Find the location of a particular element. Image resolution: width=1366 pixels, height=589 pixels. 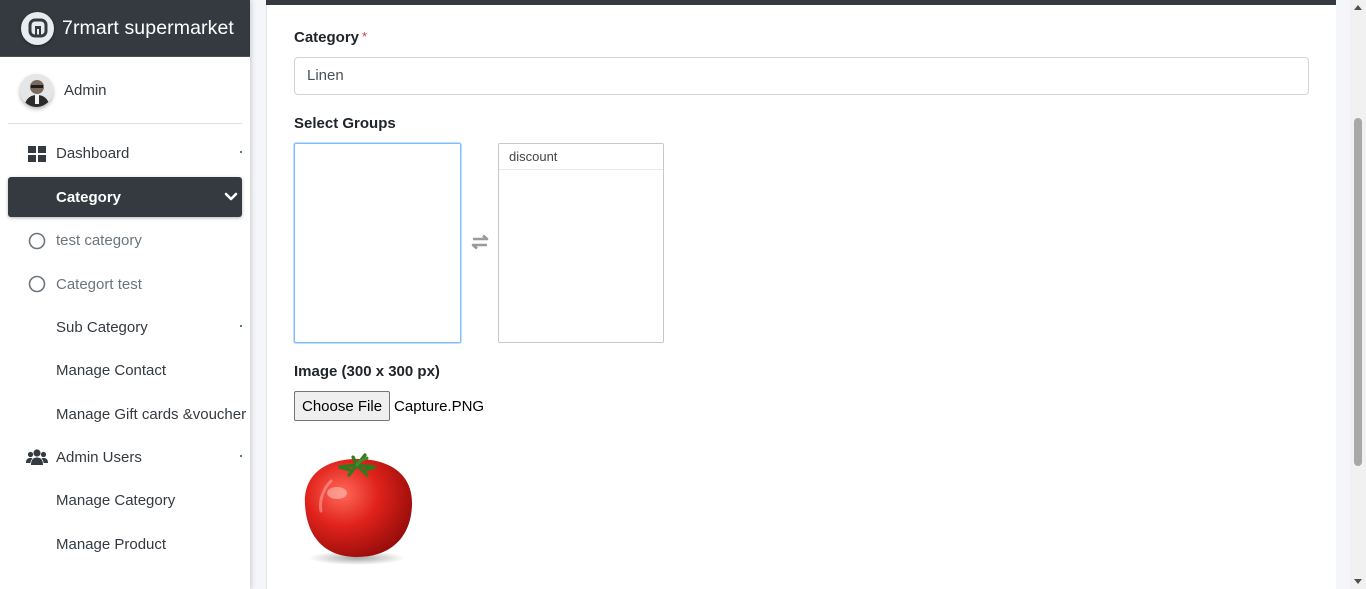

sidebar-item-manage-gift-cards: Manage Gift cards &voucher is located at coordinates (127, 413).